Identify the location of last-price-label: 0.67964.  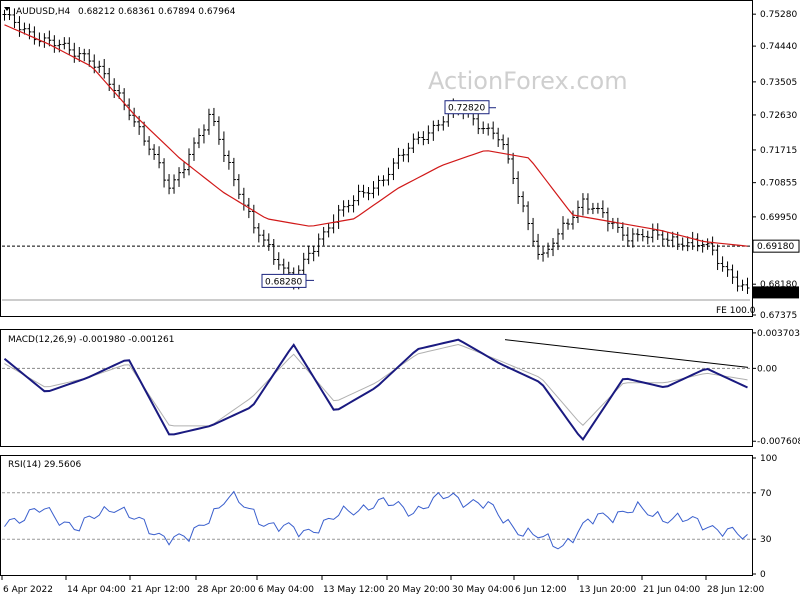
(775, 293).